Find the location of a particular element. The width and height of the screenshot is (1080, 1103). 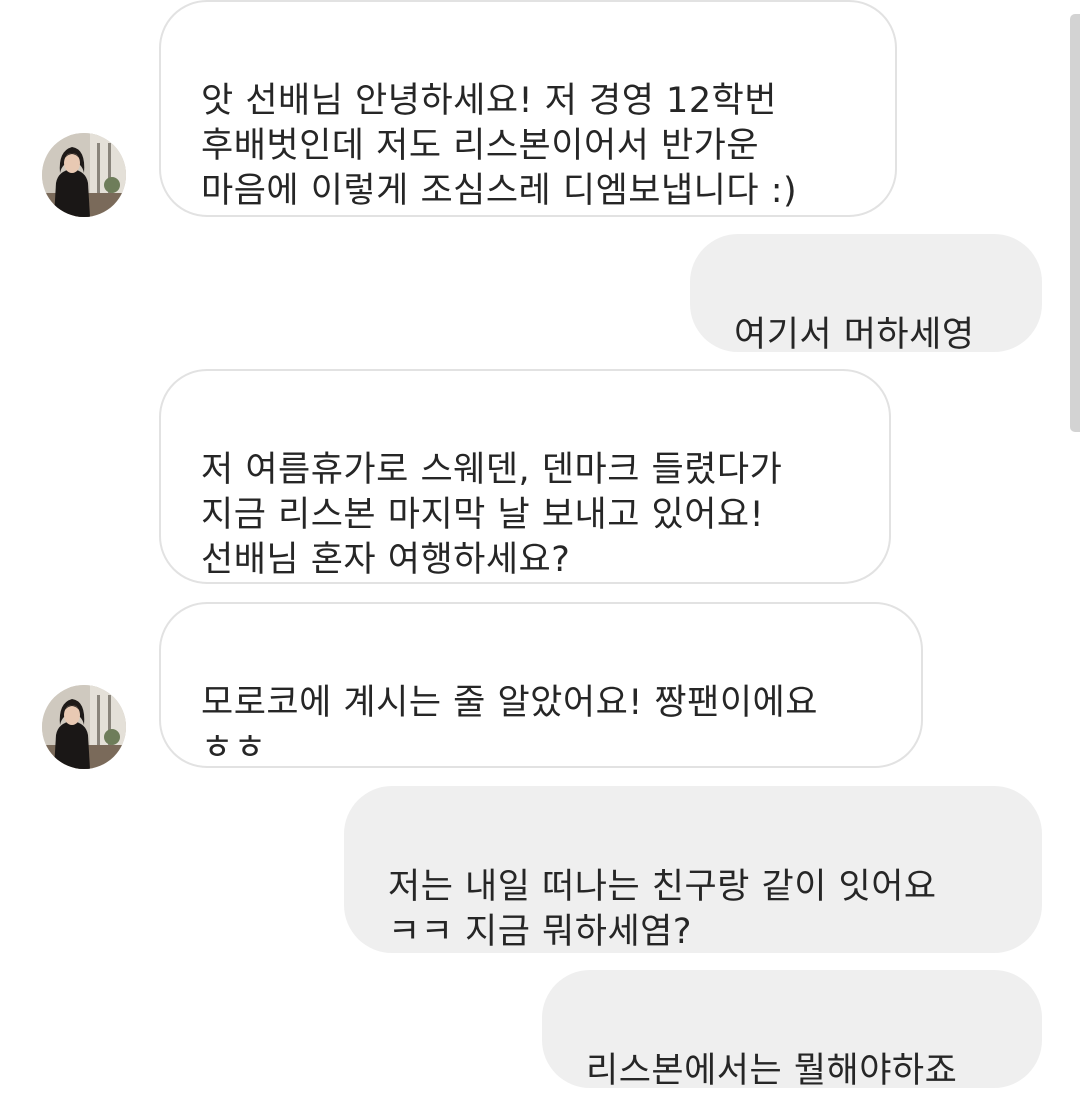

message-bubble-incoming: 모로코에 계시는 줄 알았어요! 짱팬이에요 ㅎㅎ is located at coordinates (541, 685).